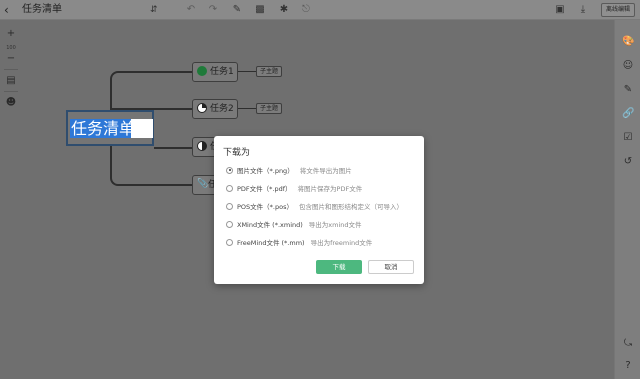 The height and width of the screenshot is (379, 640). What do you see at coordinates (237, 153) in the screenshot?
I see `dialog-title: 下载为` at bounding box center [237, 153].